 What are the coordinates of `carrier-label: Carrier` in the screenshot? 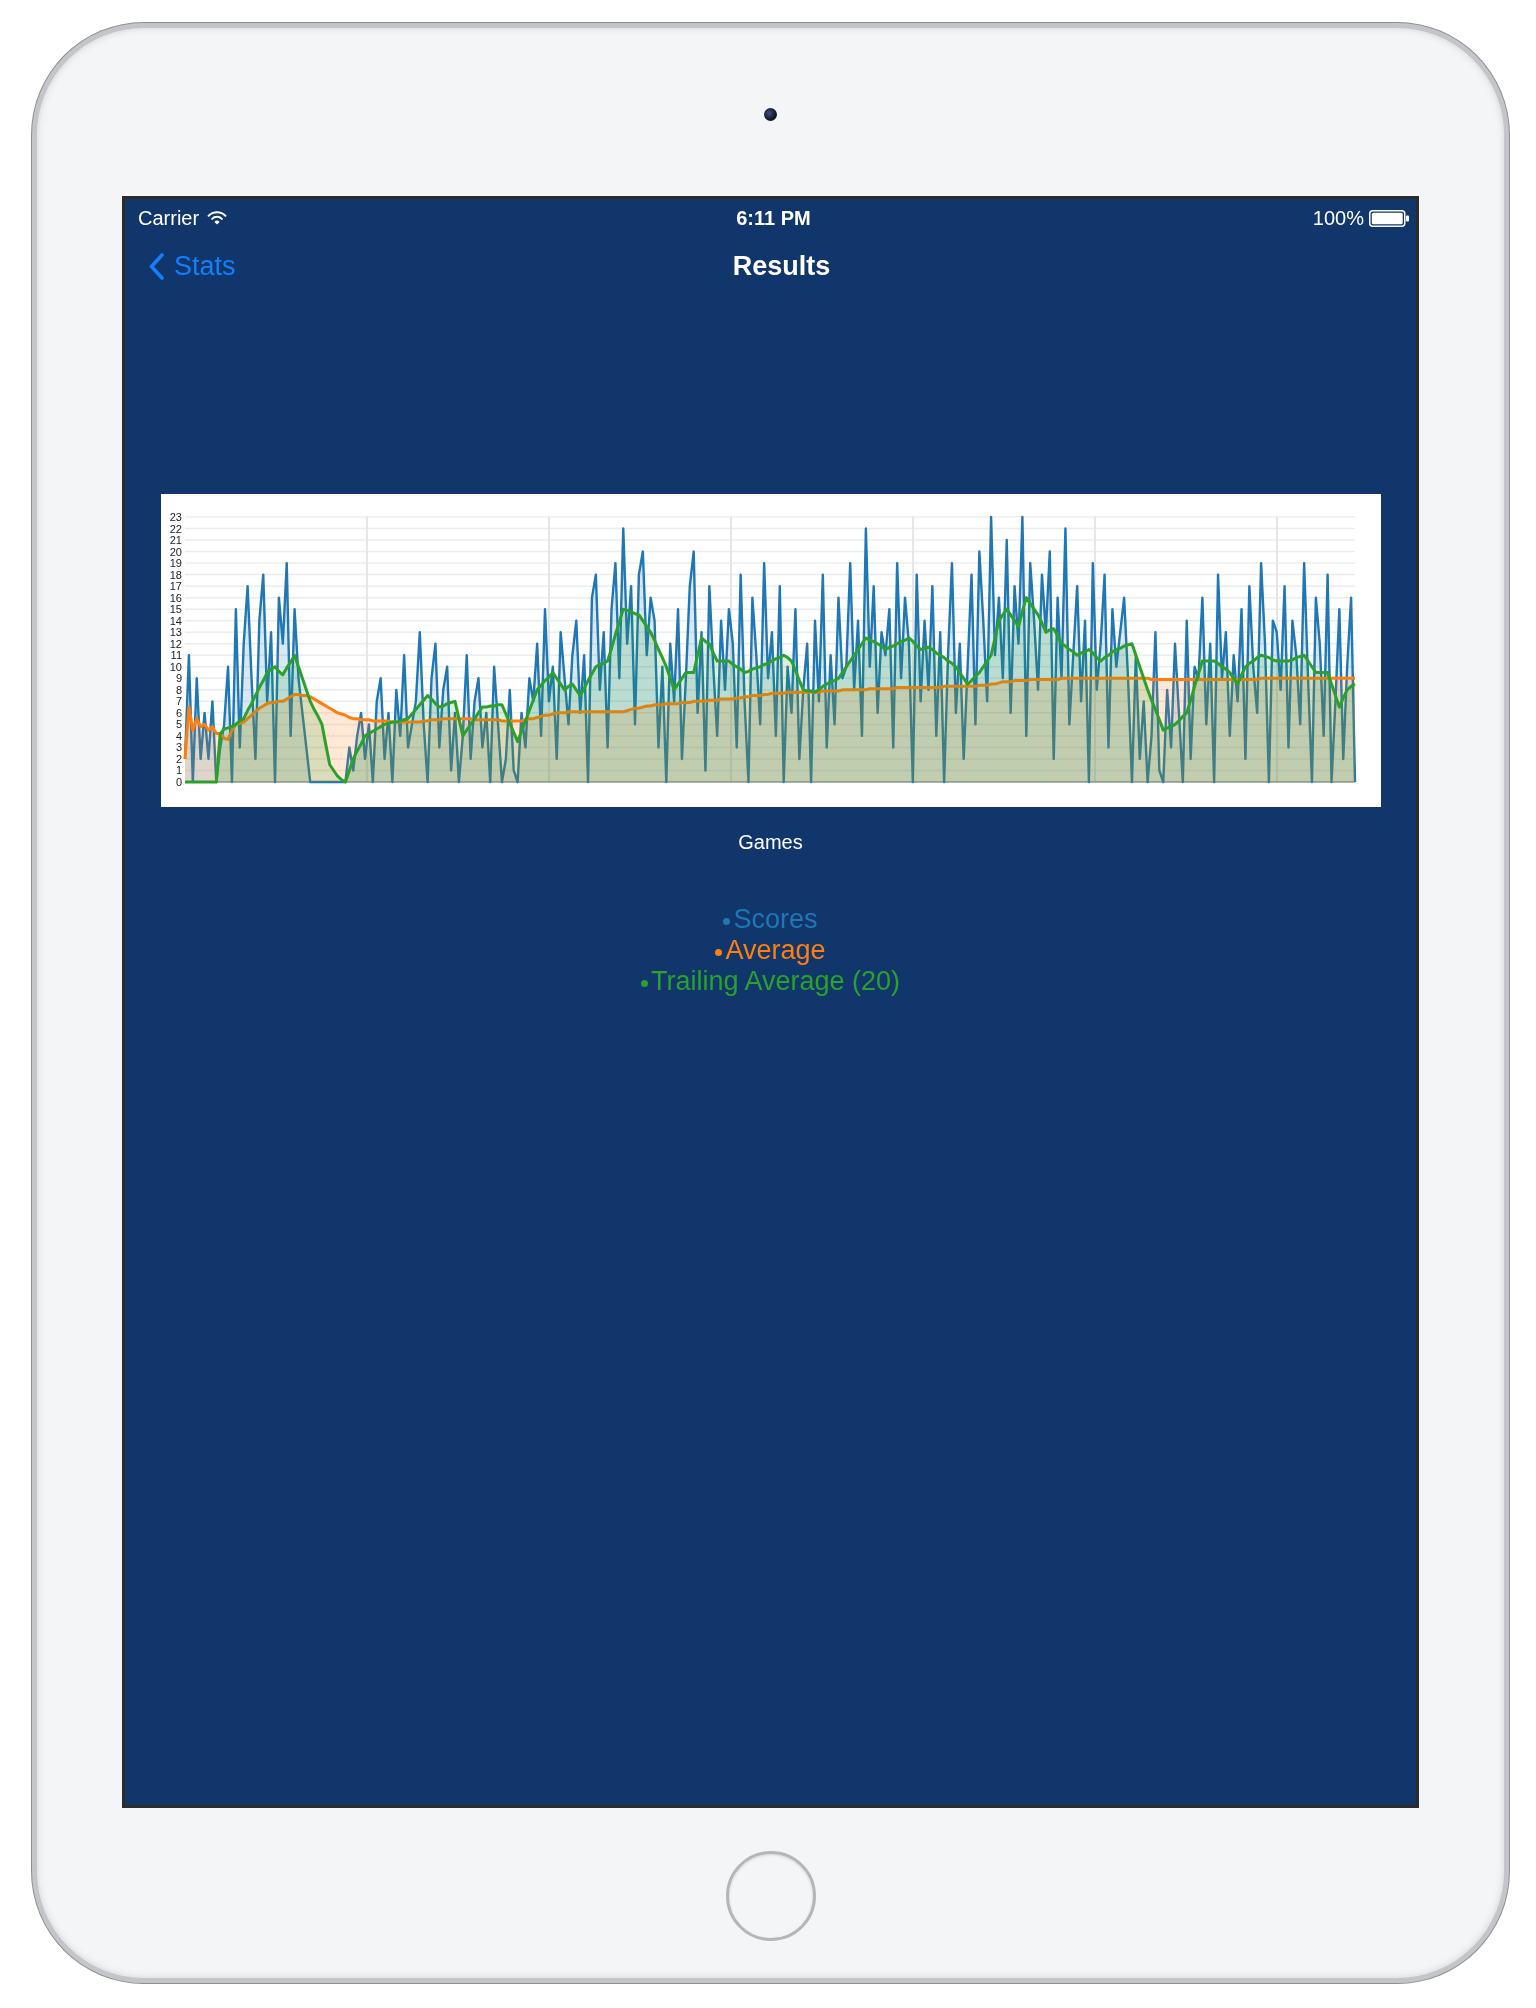 It's located at (169, 218).